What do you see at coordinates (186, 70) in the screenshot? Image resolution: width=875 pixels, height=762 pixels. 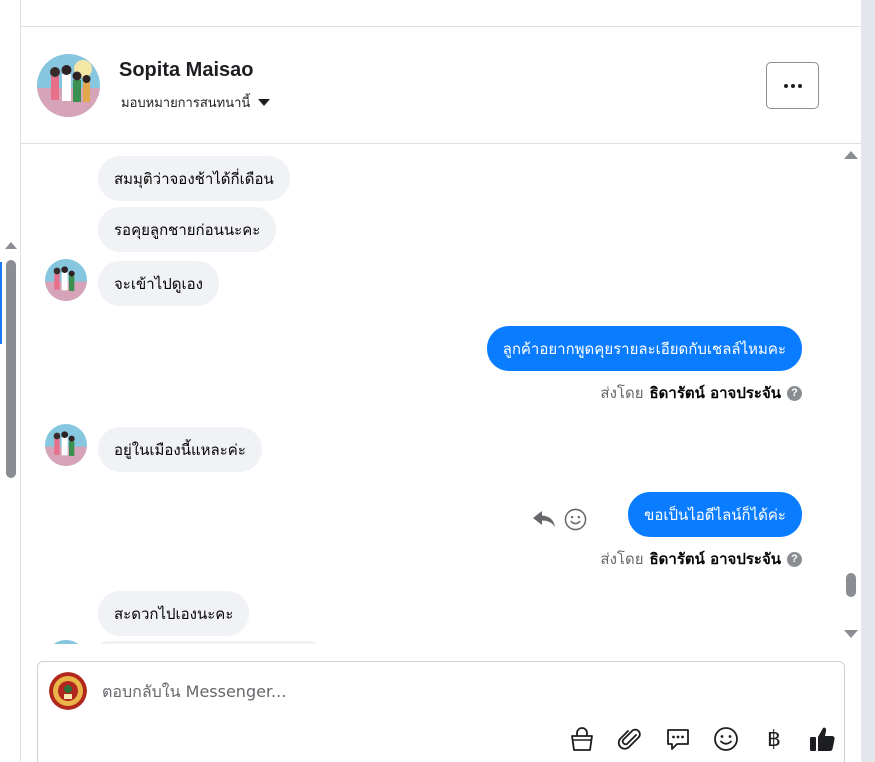 I see `contact-name: Sopita Maisao` at bounding box center [186, 70].